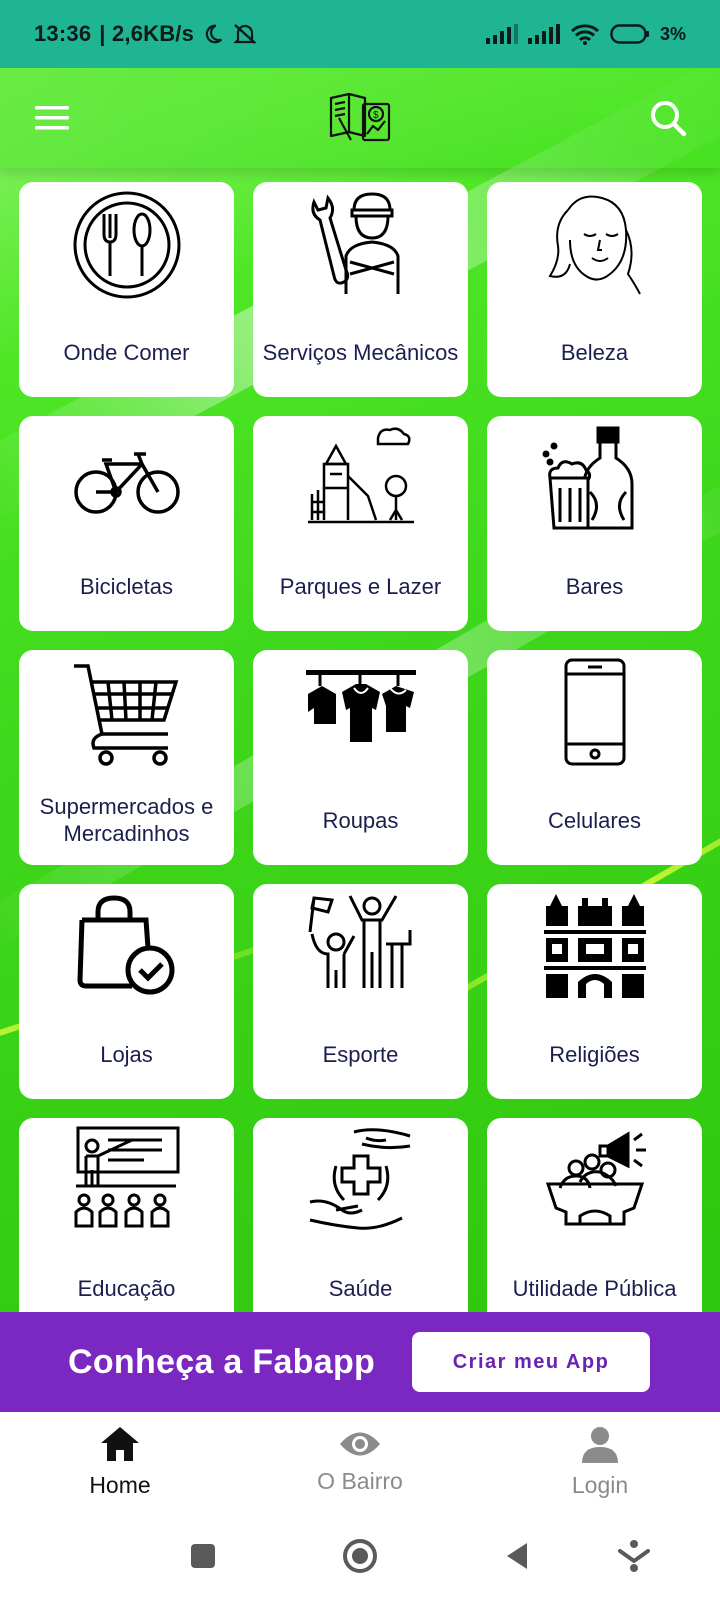 The image size is (720, 1600). Describe the element at coordinates (222, 1361) in the screenshot. I see `banner-title: Conheça a Fabapp` at that location.